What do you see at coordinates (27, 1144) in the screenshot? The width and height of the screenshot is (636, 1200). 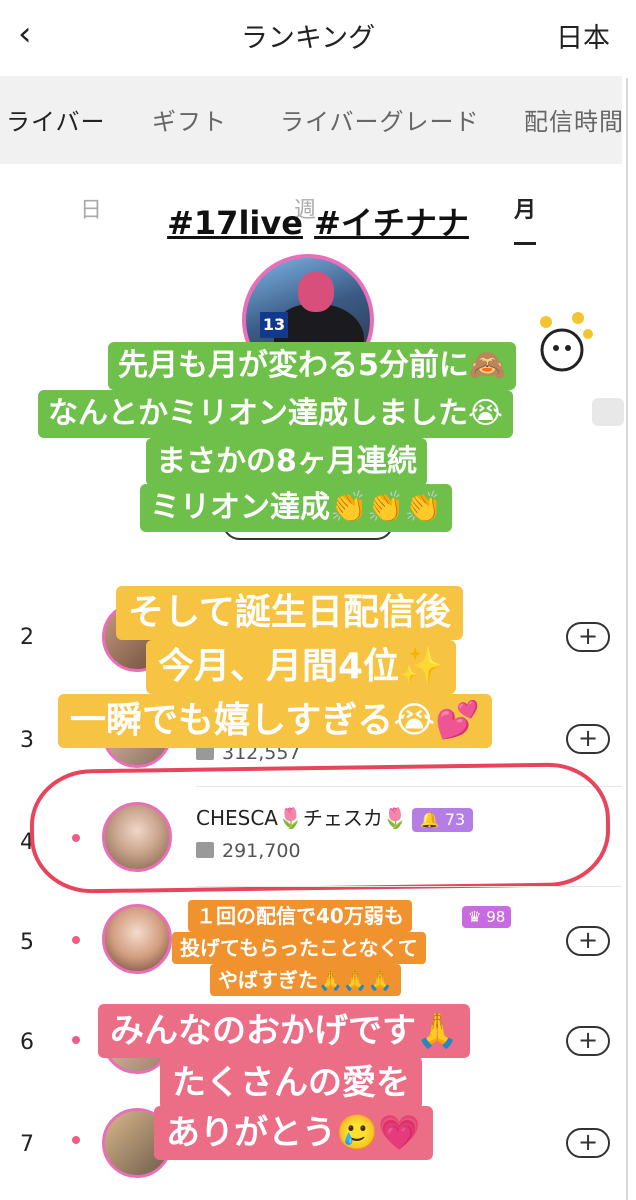 I see `rank-number: 7` at bounding box center [27, 1144].